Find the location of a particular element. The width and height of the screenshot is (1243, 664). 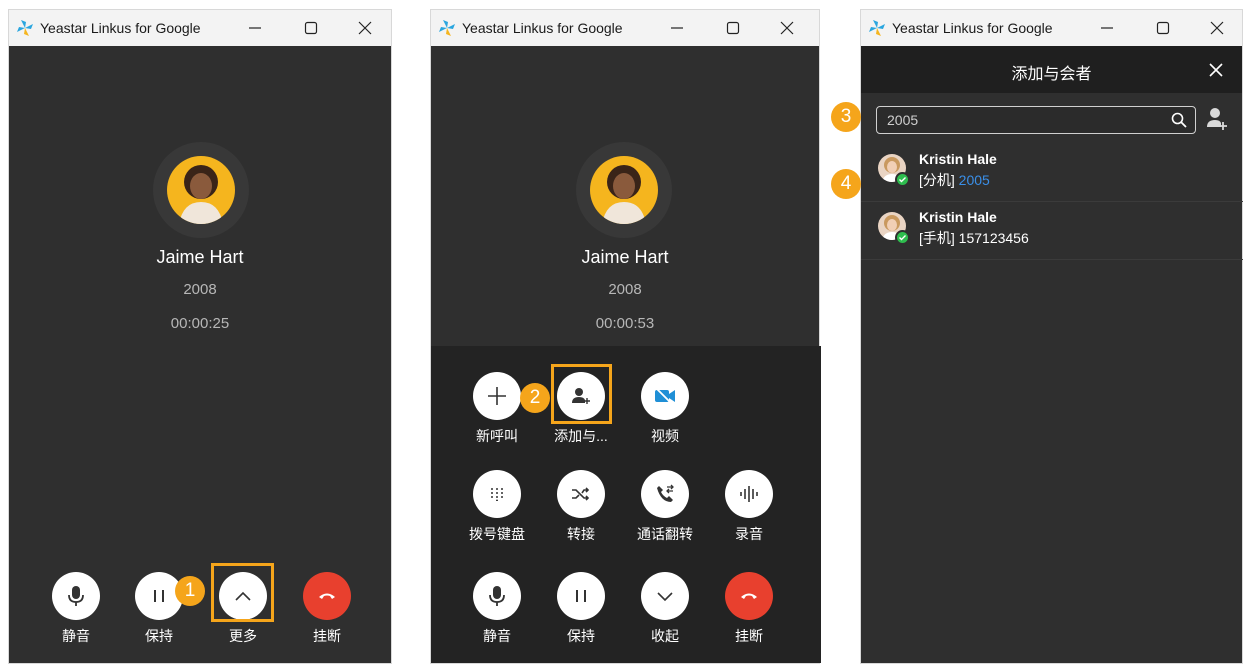

search-input is located at coordinates (1017, 120).